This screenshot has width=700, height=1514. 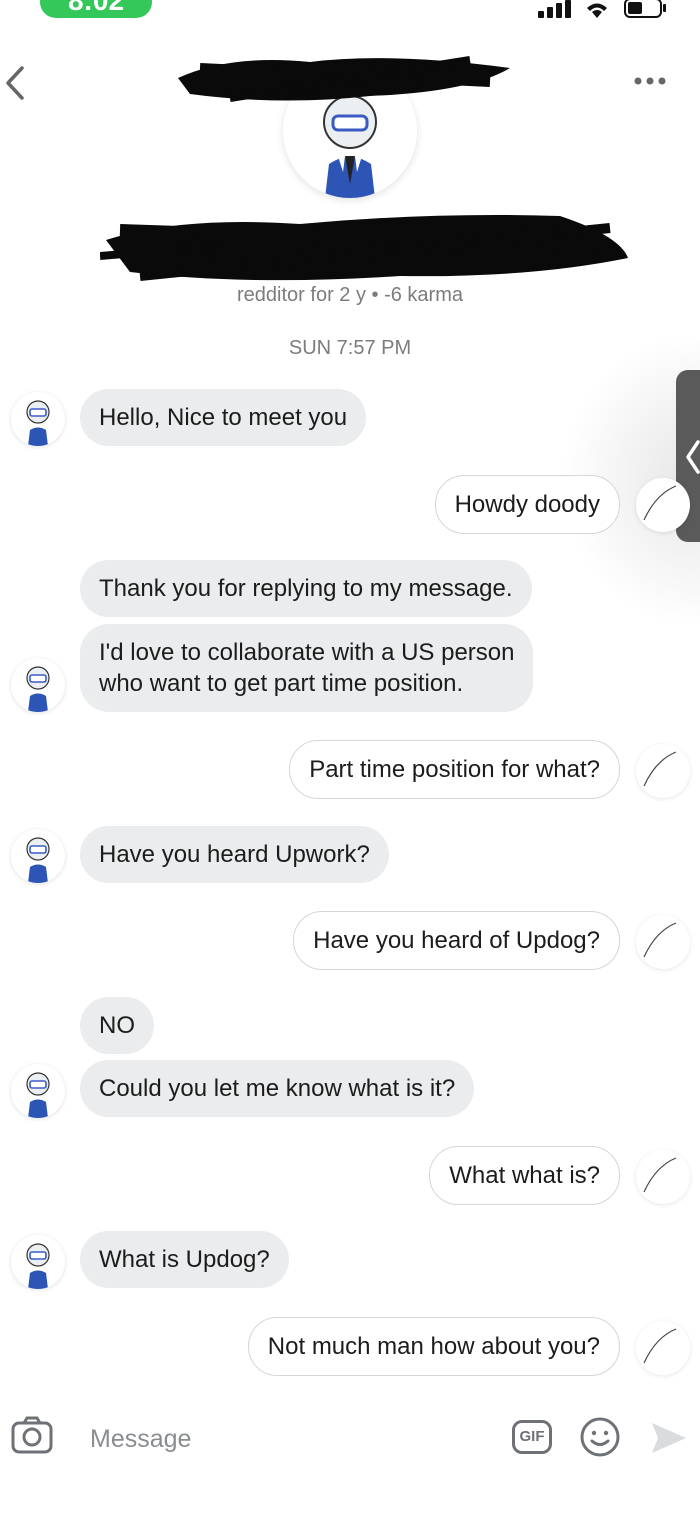 I want to click on back-button, so click(x=20, y=83).